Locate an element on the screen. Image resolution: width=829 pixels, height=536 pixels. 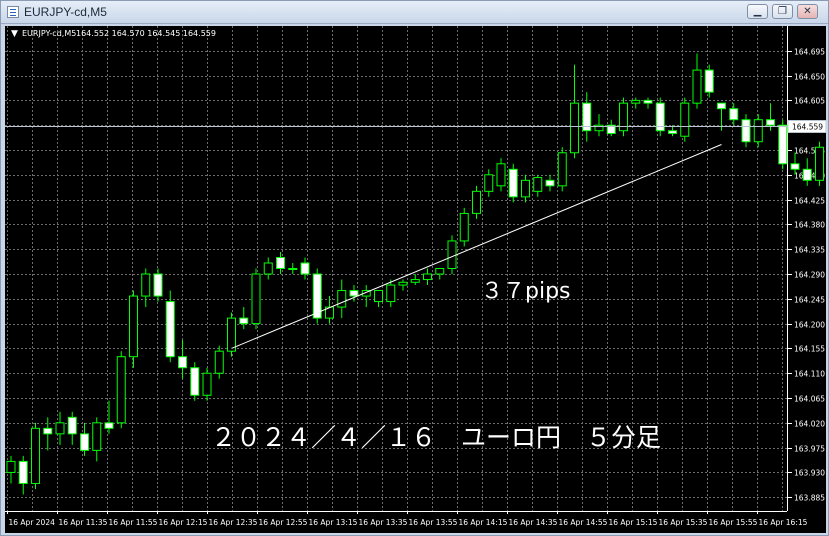
title-bar: EURJPY-cd,M5 ▁ ❐ ✕ is located at coordinates (414, 12).